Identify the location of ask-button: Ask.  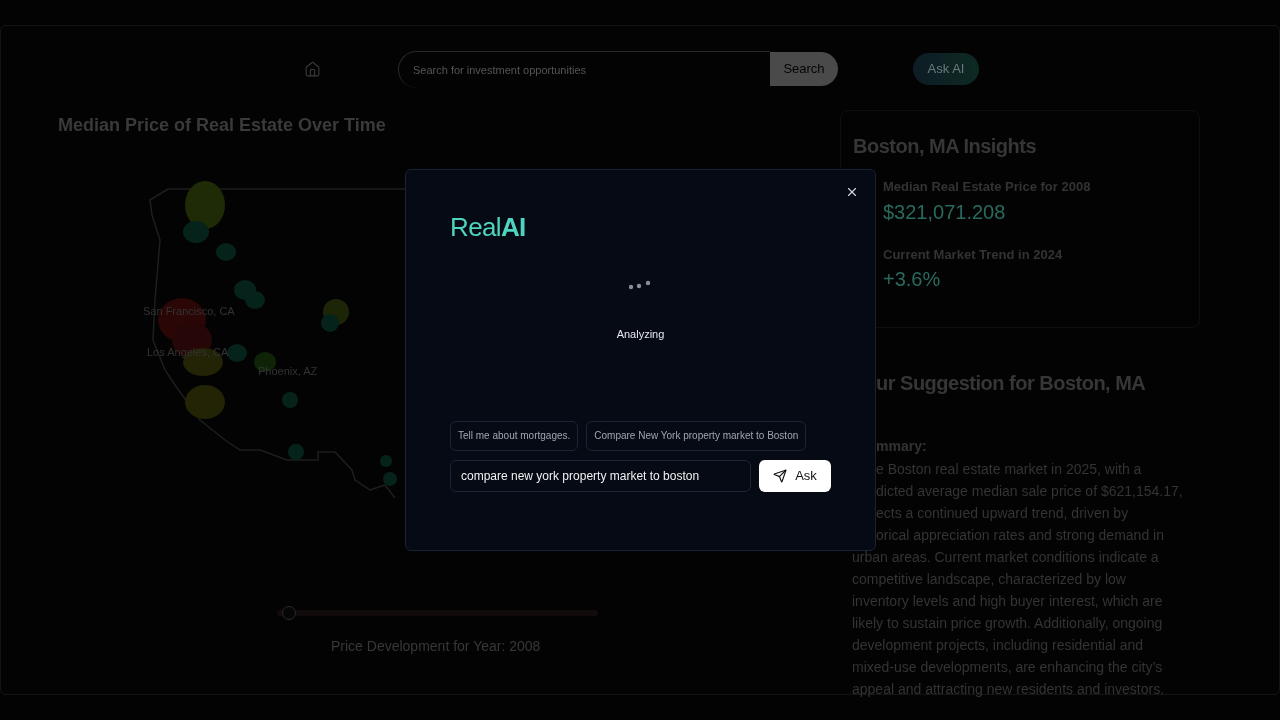
(795, 475).